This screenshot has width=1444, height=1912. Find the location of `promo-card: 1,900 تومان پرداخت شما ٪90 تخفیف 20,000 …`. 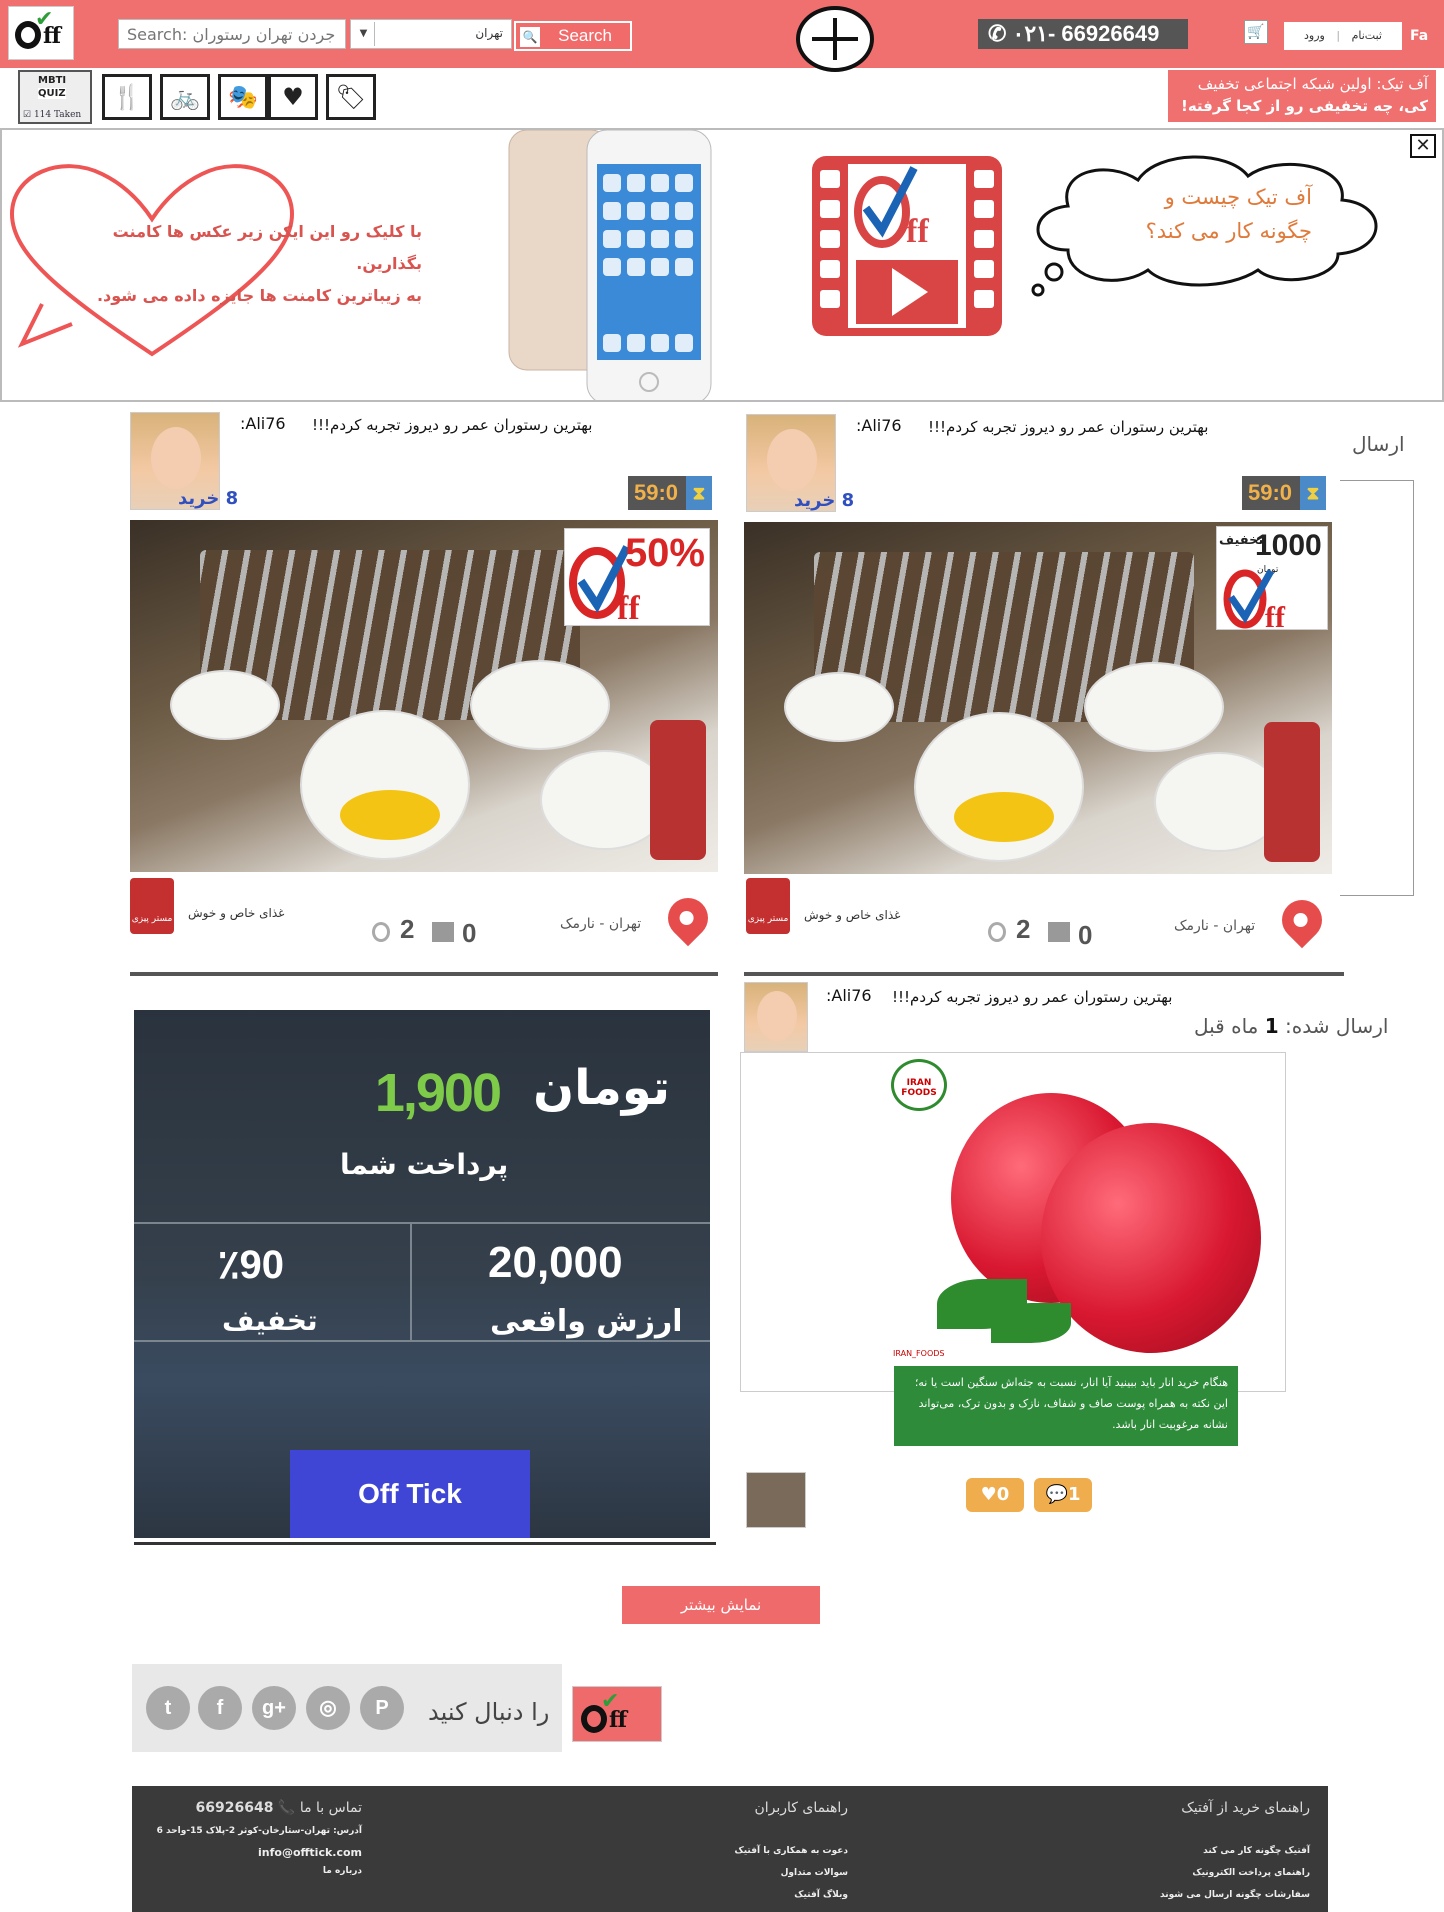

promo-card: 1,900 تومان پرداخت شما ٪90 تخفیف 20,000 … is located at coordinates (422, 1274).